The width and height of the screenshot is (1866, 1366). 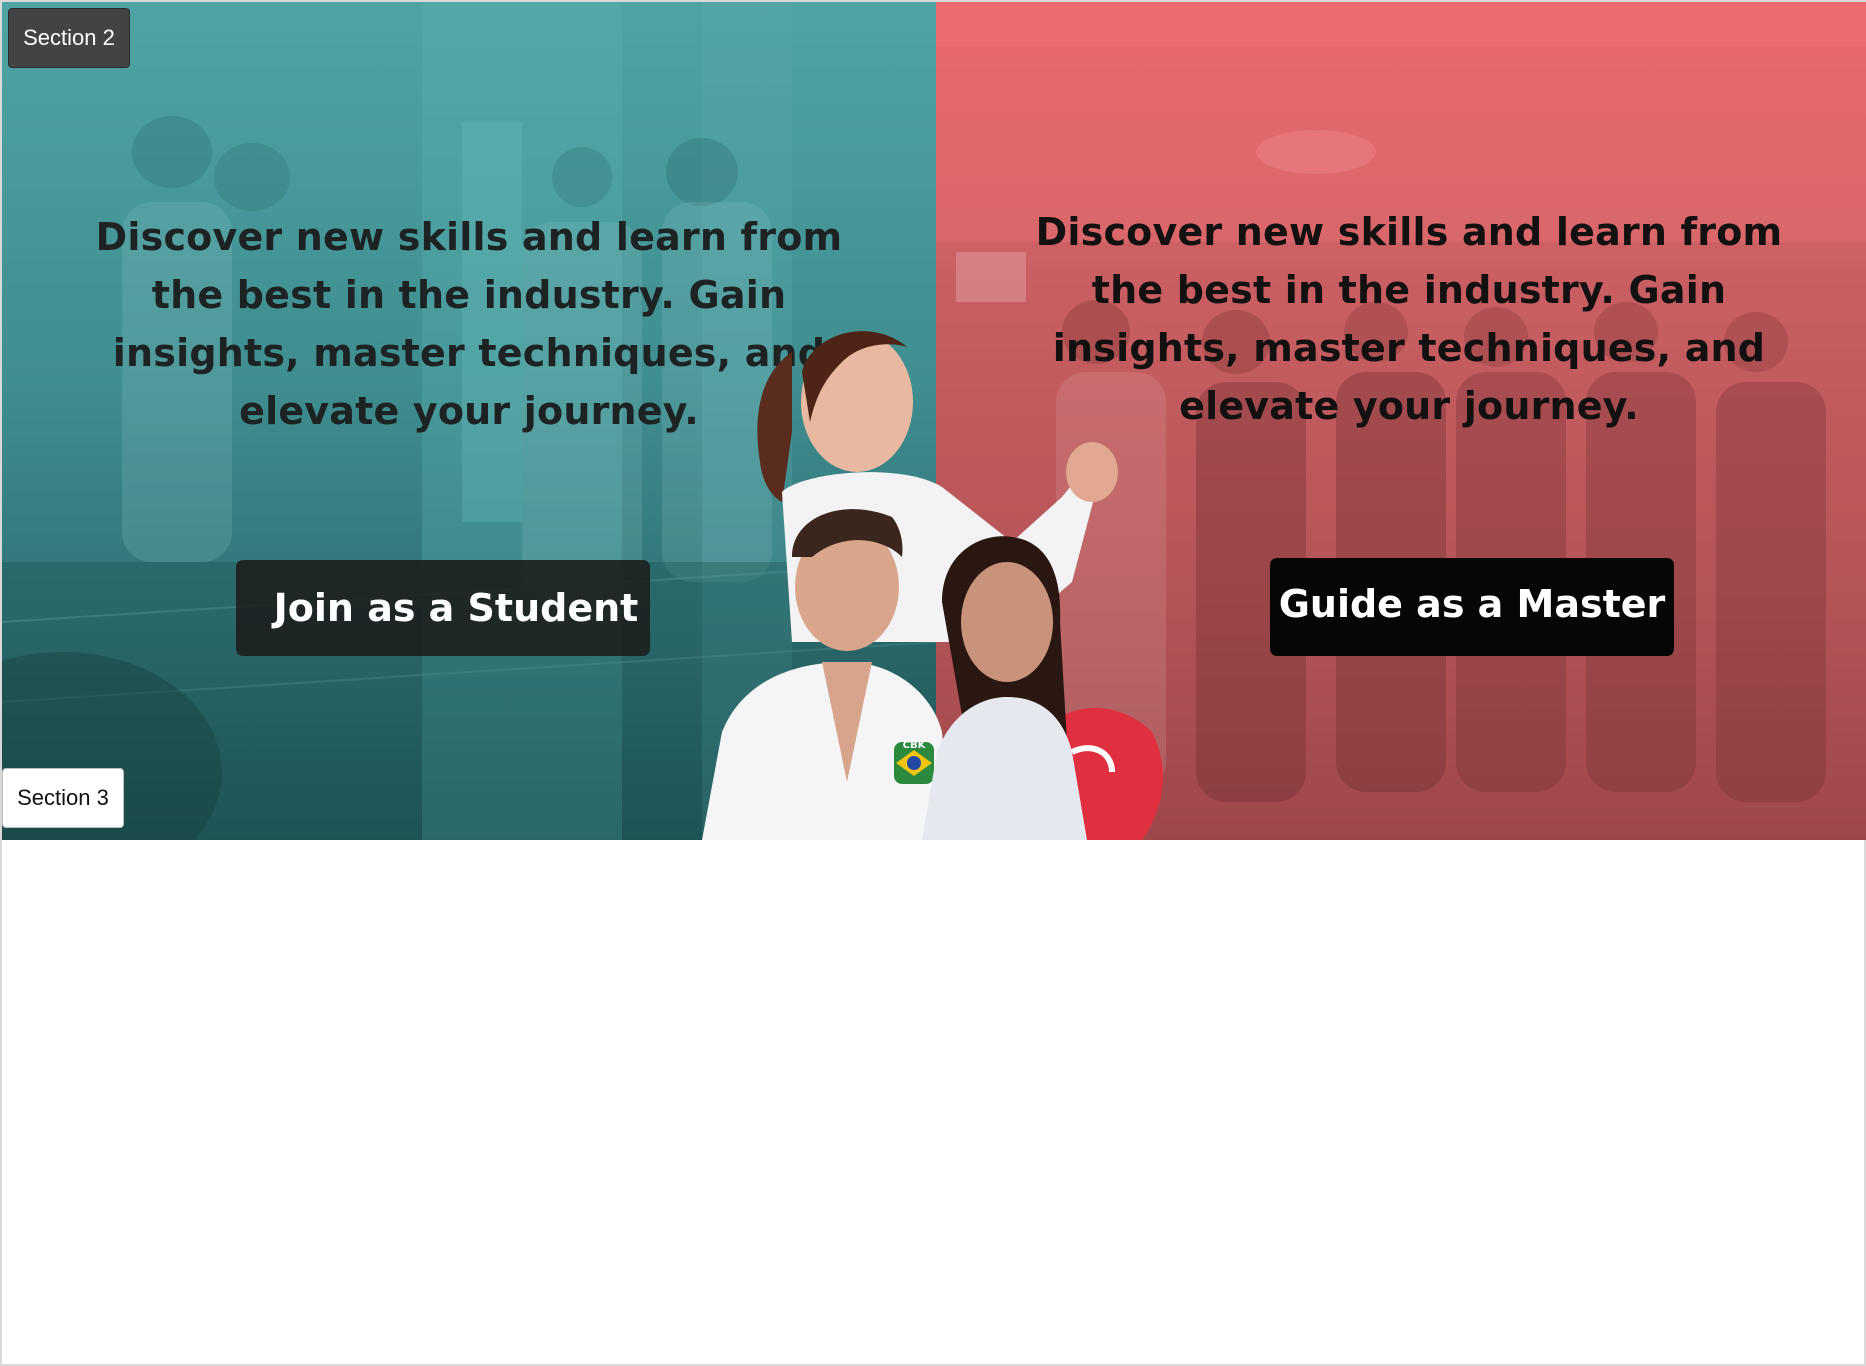 I want to click on guide-as-master-label: Guide as a Master, so click(x=1472, y=604).